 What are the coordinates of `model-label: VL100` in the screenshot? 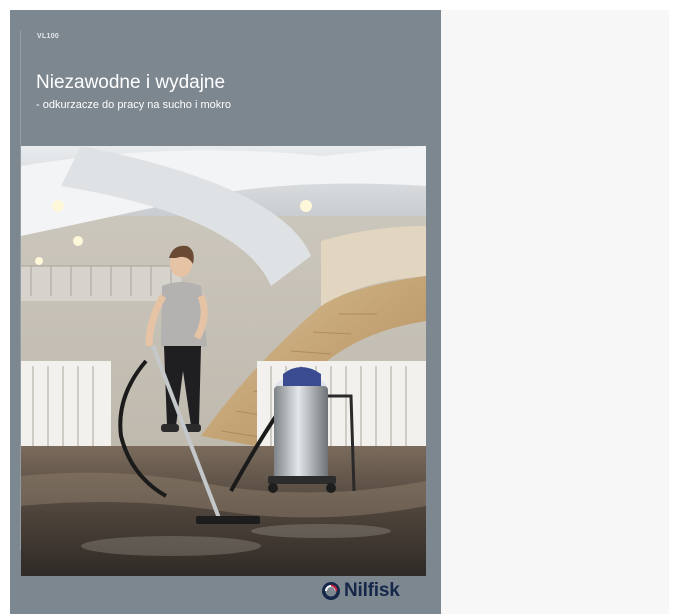 It's located at (48, 36).